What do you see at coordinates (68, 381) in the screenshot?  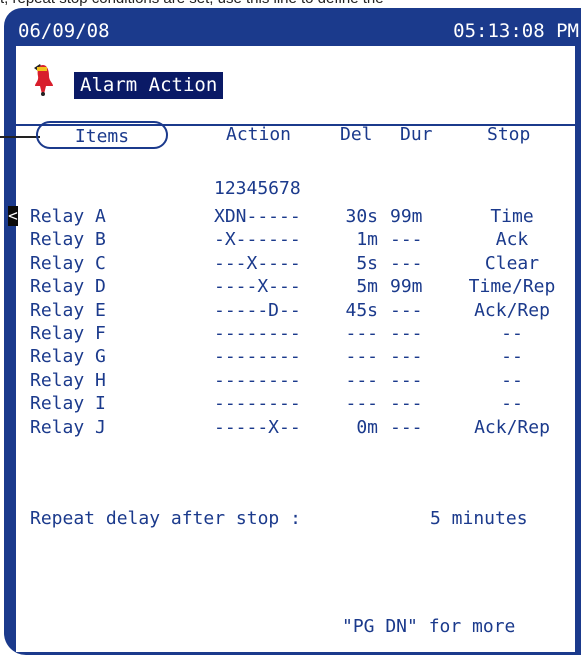 I see `relay-name: Relay H` at bounding box center [68, 381].